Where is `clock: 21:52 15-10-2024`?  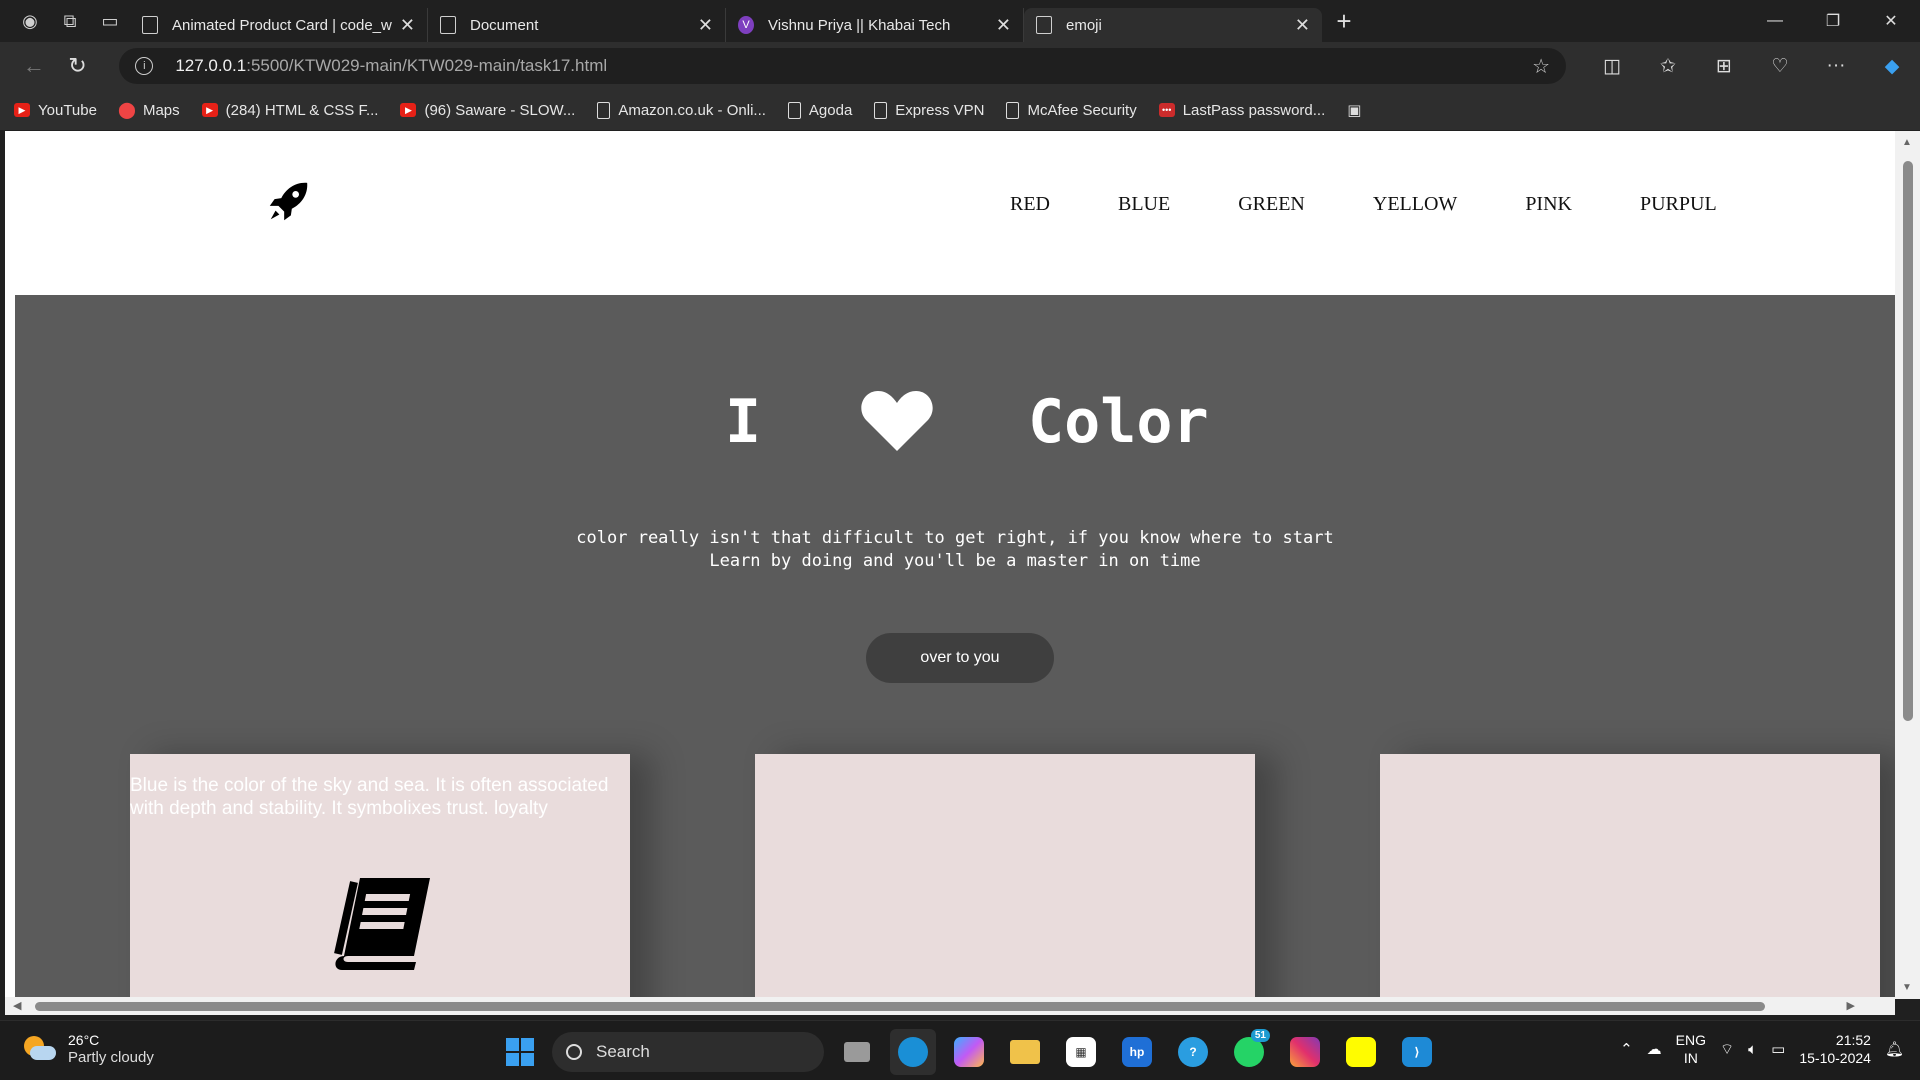 clock: 21:52 15-10-2024 is located at coordinates (1835, 1049).